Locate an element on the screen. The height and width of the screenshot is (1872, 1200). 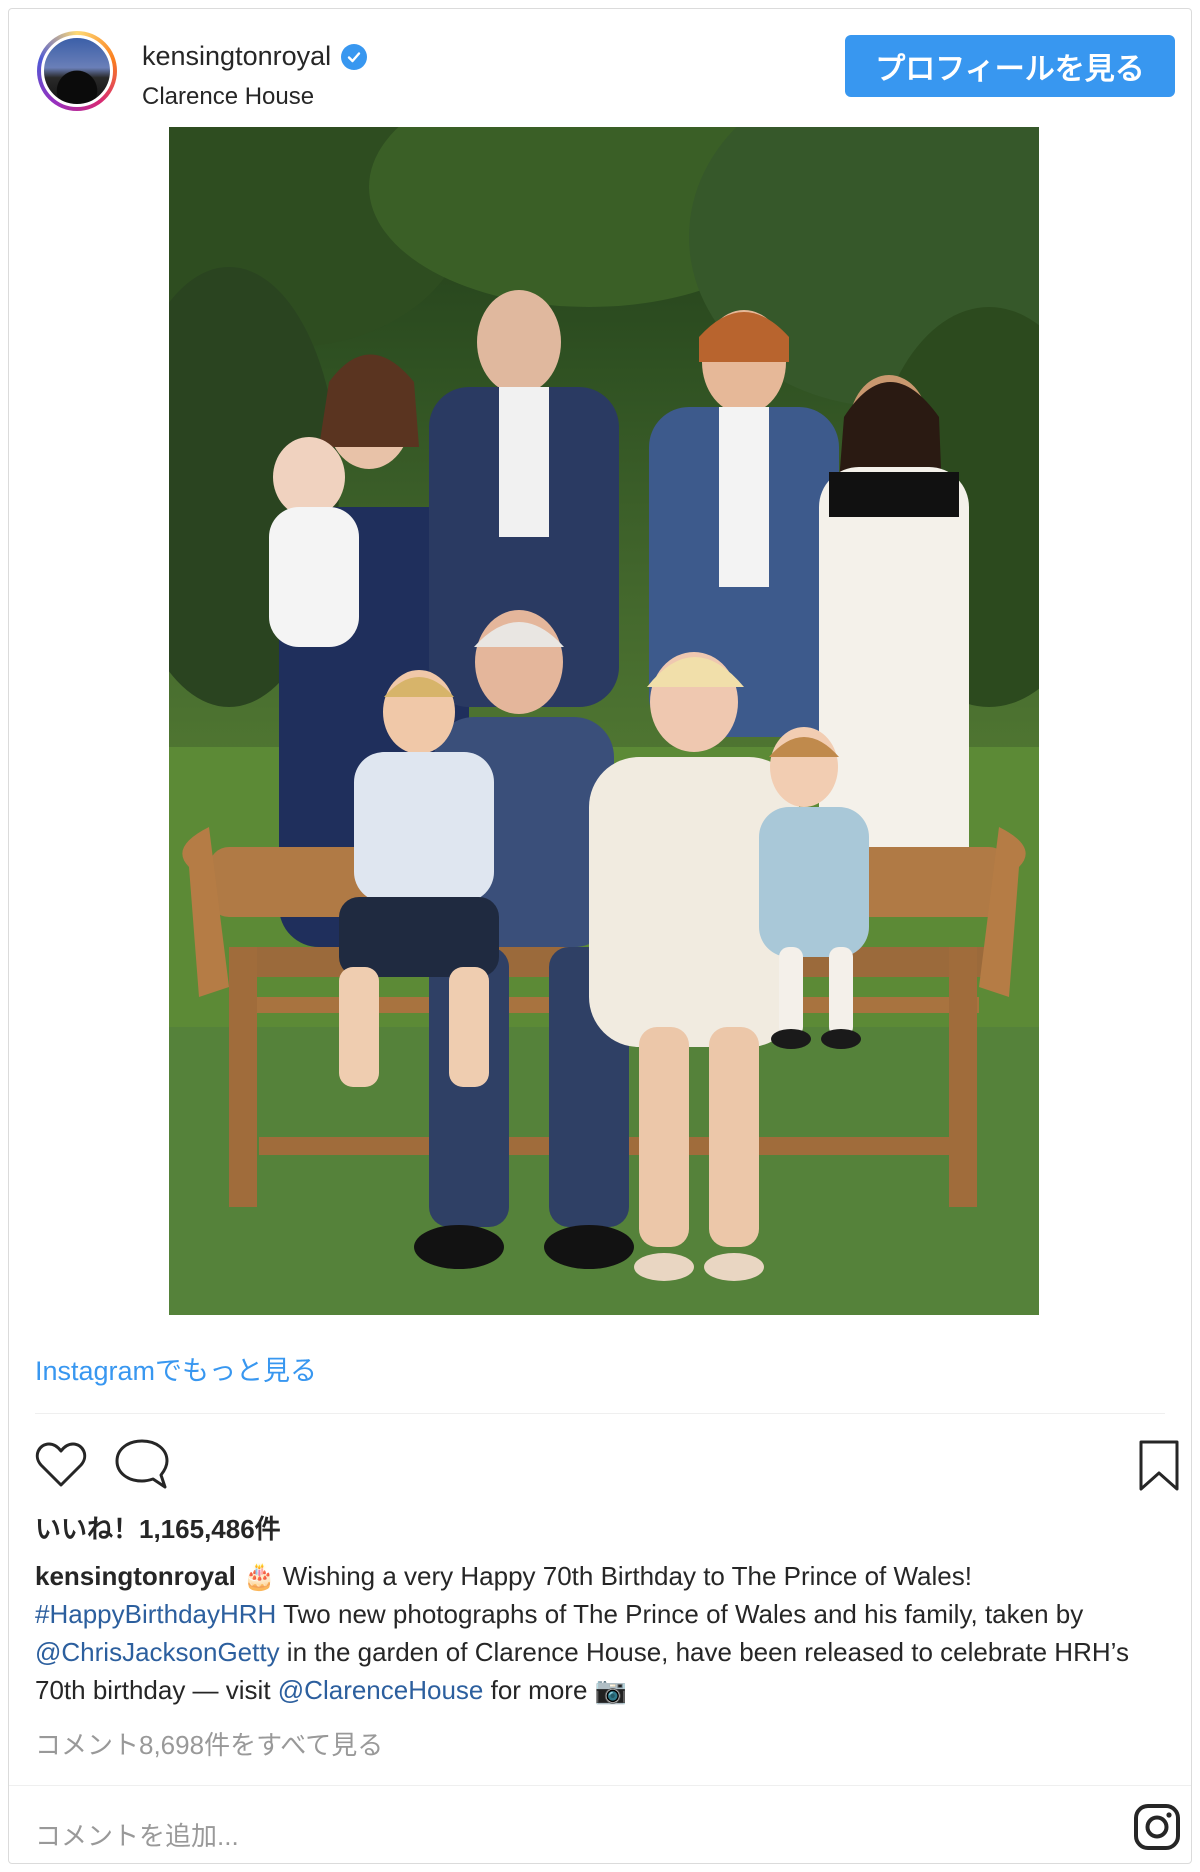
location-link: Clarence House is located at coordinates (228, 97).